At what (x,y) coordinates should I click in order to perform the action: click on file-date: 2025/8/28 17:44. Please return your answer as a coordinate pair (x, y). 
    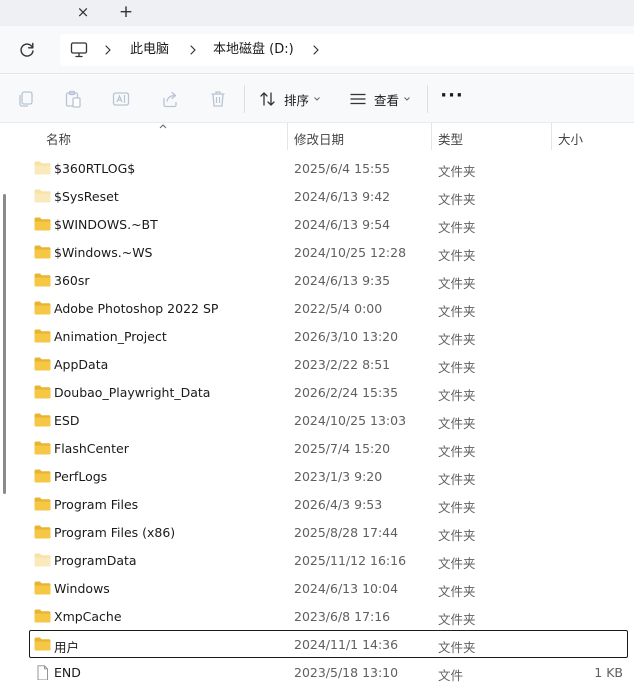
    Looking at the image, I should click on (346, 532).